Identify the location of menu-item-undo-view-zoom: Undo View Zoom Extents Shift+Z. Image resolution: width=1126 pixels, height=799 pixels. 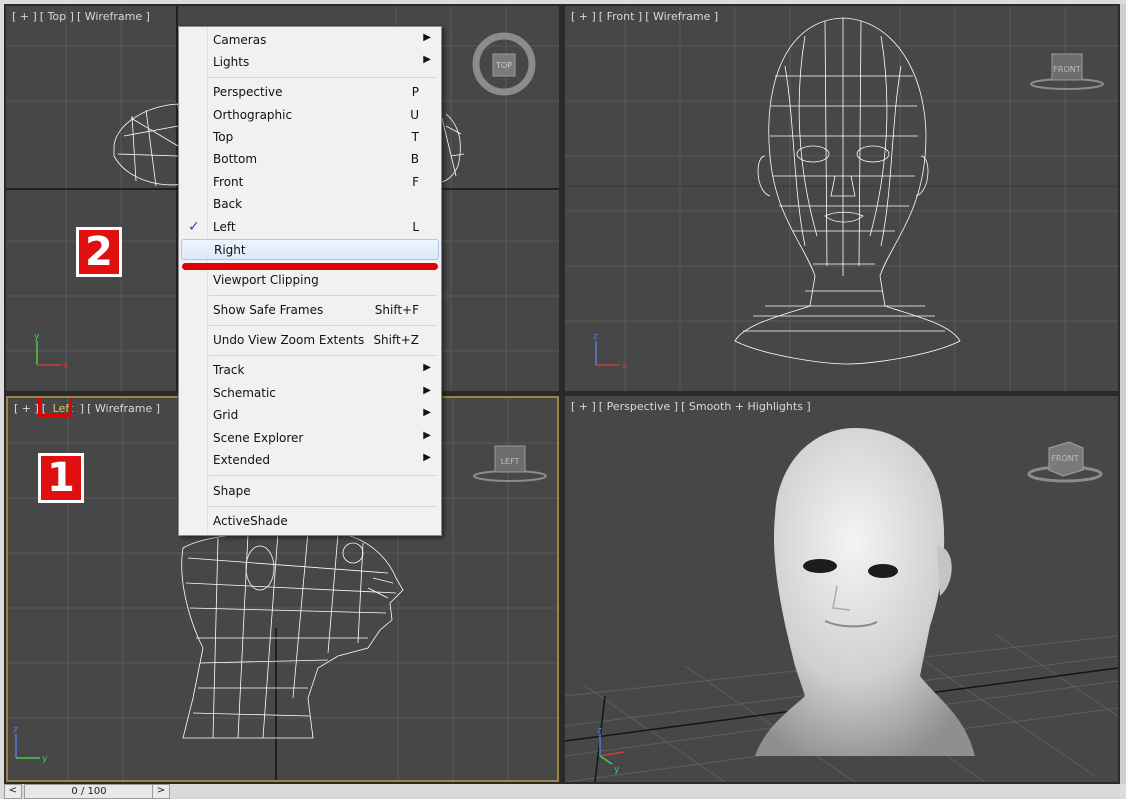
(310, 340).